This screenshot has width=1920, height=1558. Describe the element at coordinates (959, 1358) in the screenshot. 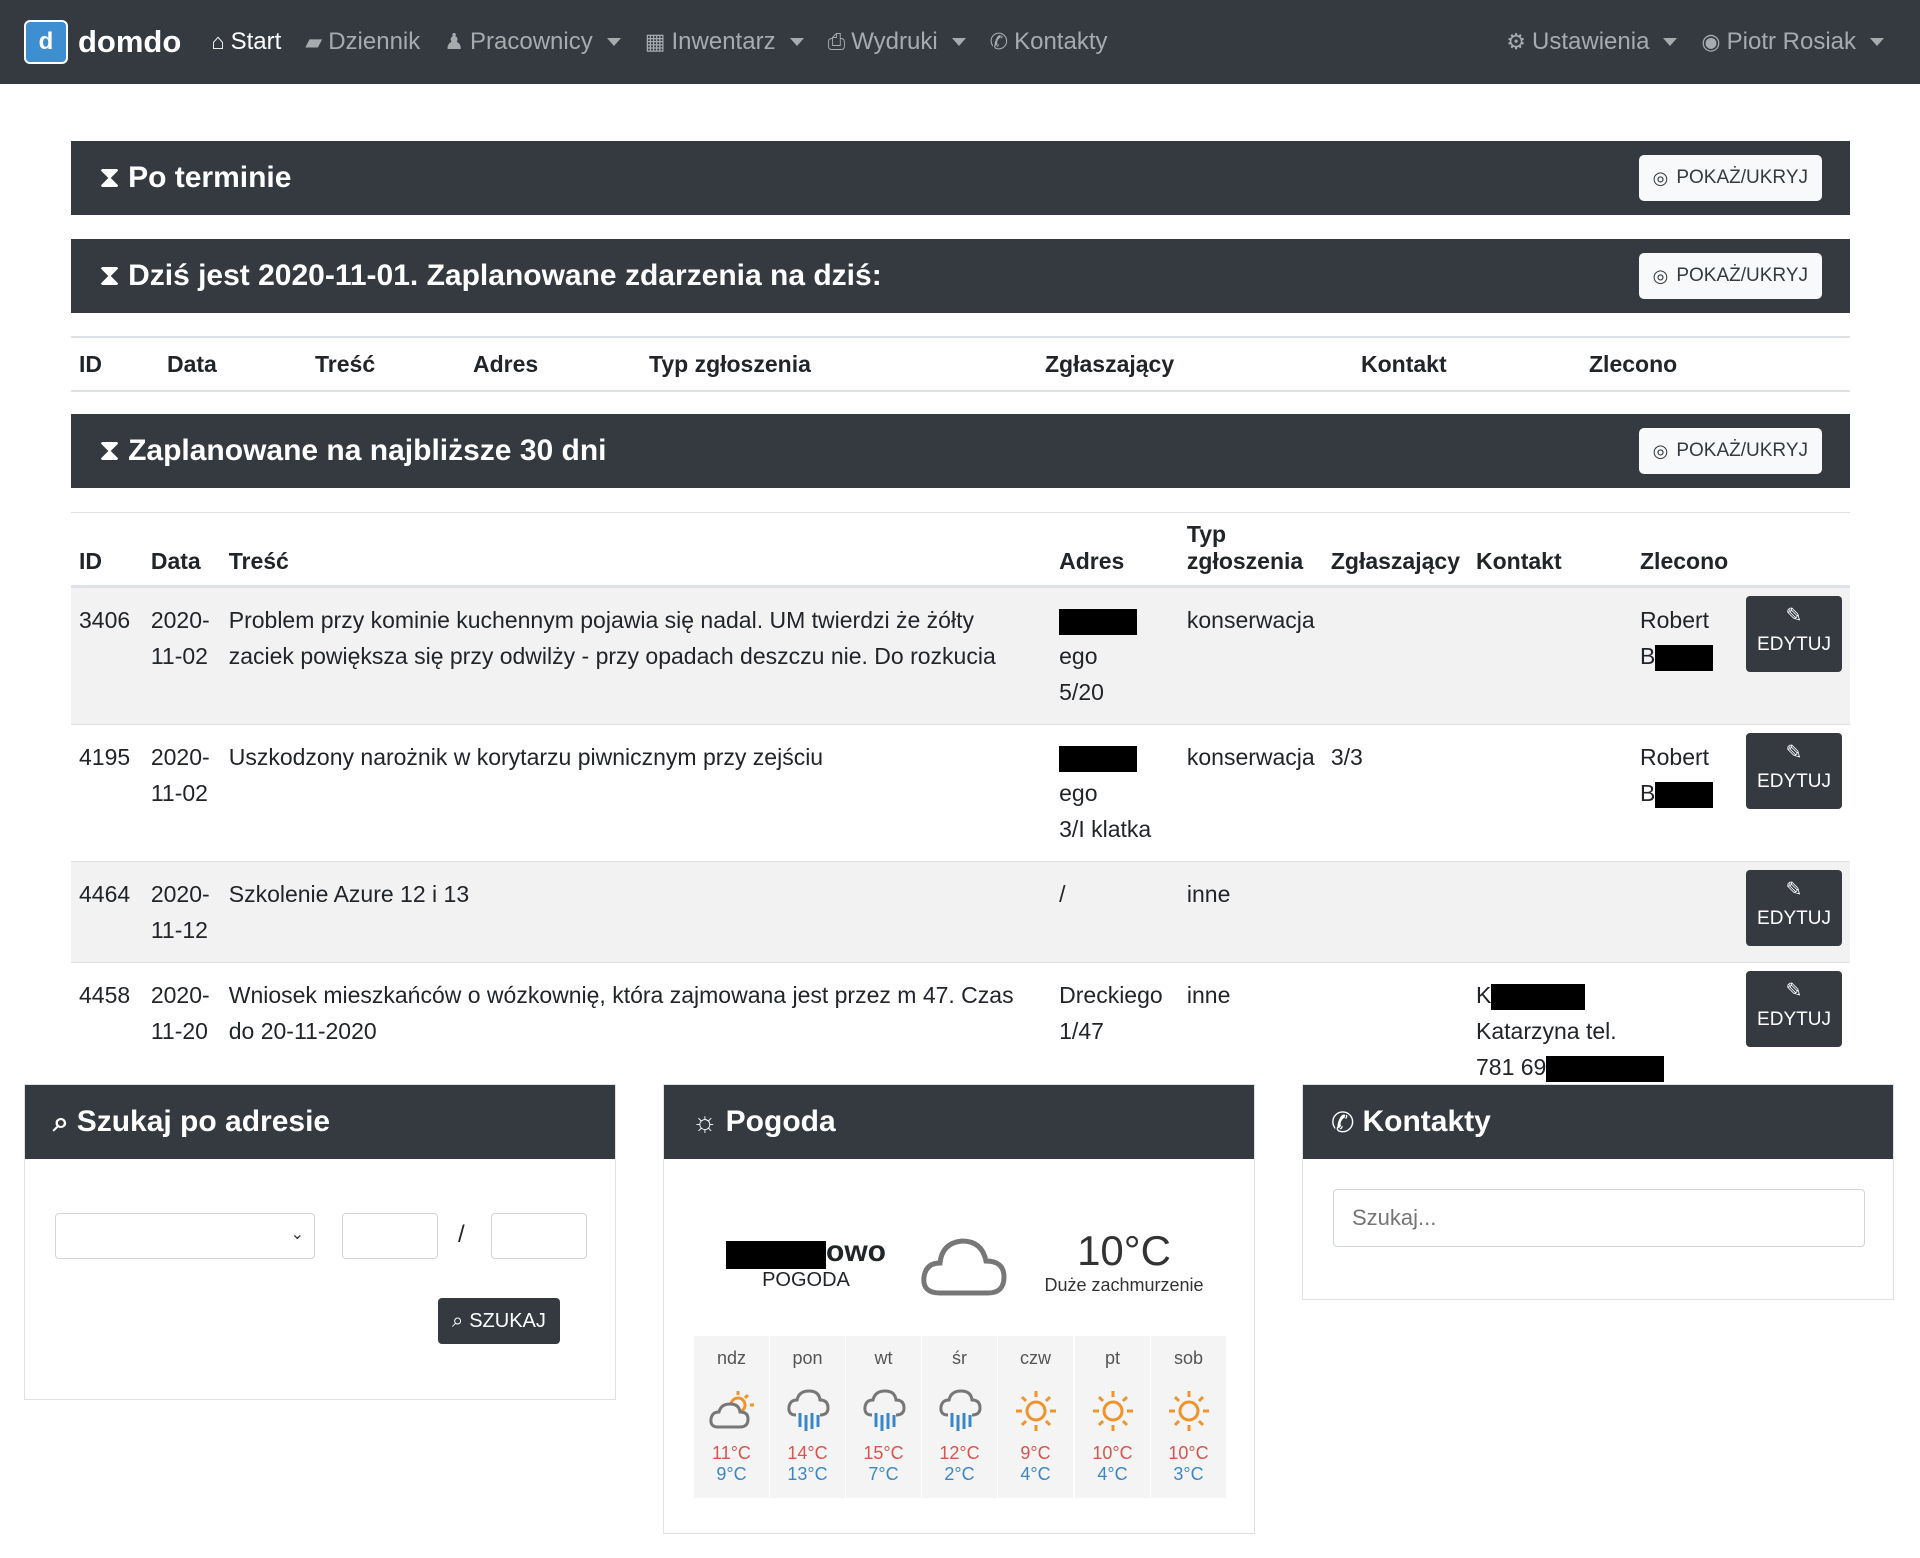

I see `forecast-day-name: śr` at that location.